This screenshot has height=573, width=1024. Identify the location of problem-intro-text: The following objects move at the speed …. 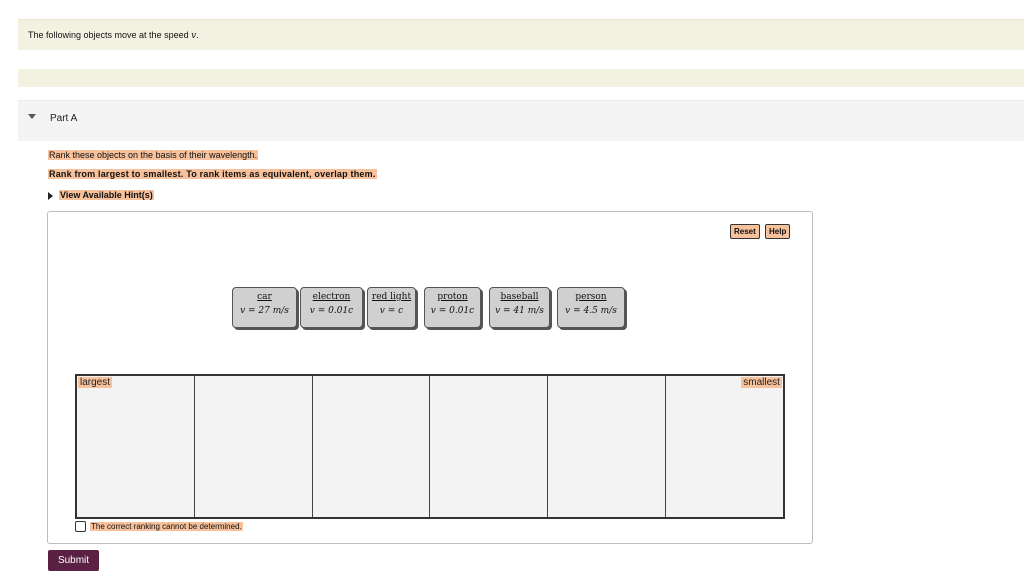
(113, 35).